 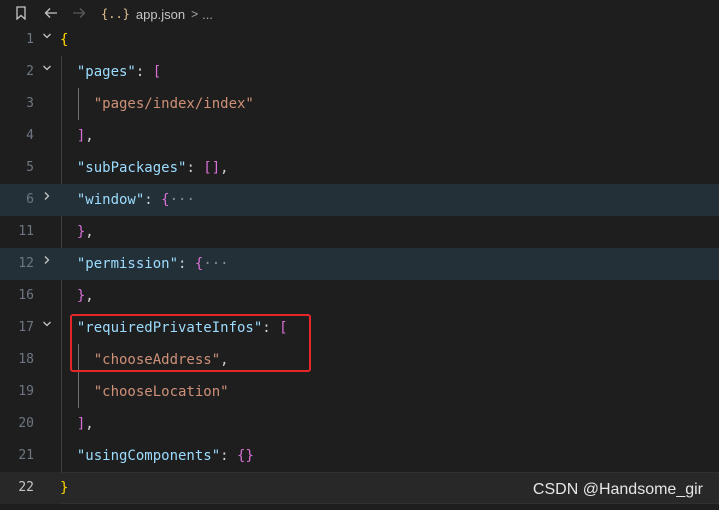 I want to click on line-number: 2, so click(x=30, y=71).